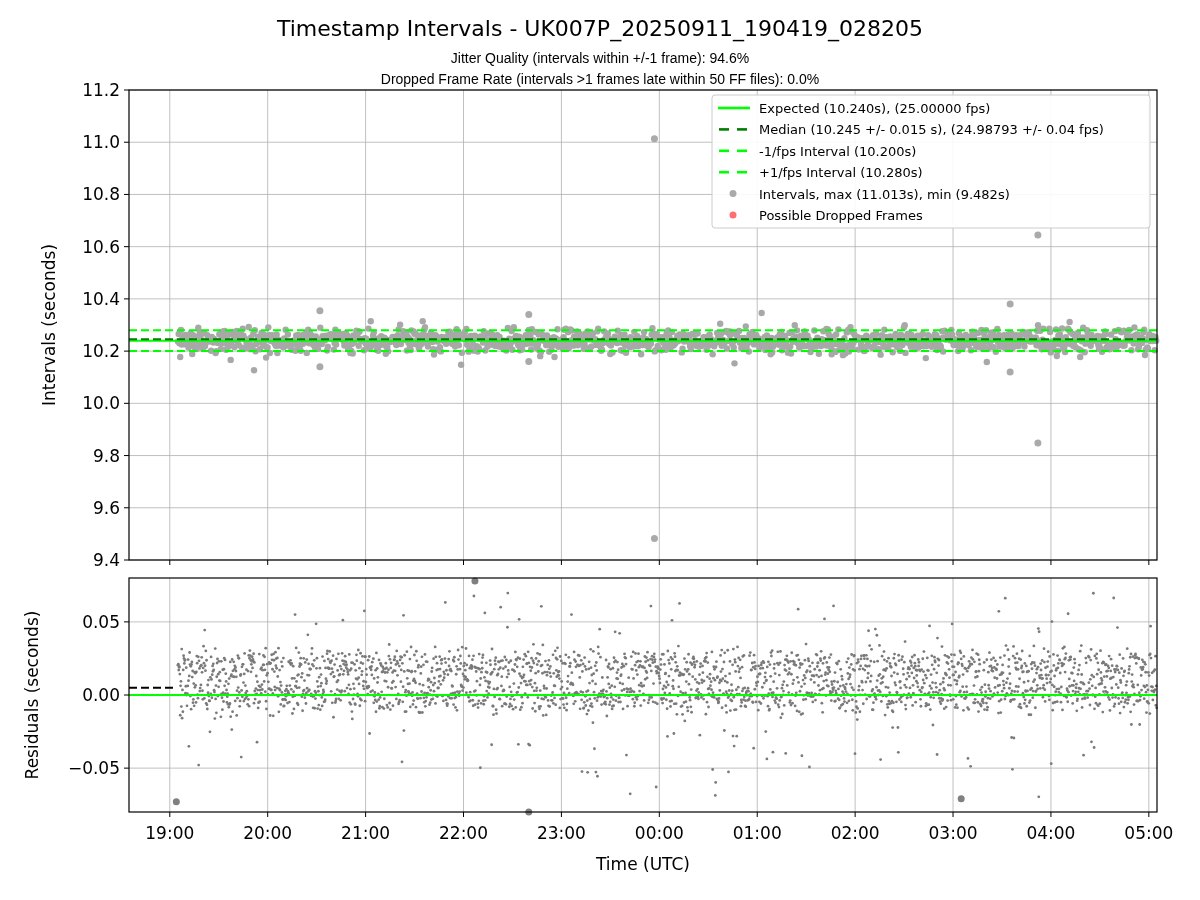 The image size is (1200, 900). What do you see at coordinates (101, 403) in the screenshot?
I see `y-tick-label: 10.0` at bounding box center [101, 403].